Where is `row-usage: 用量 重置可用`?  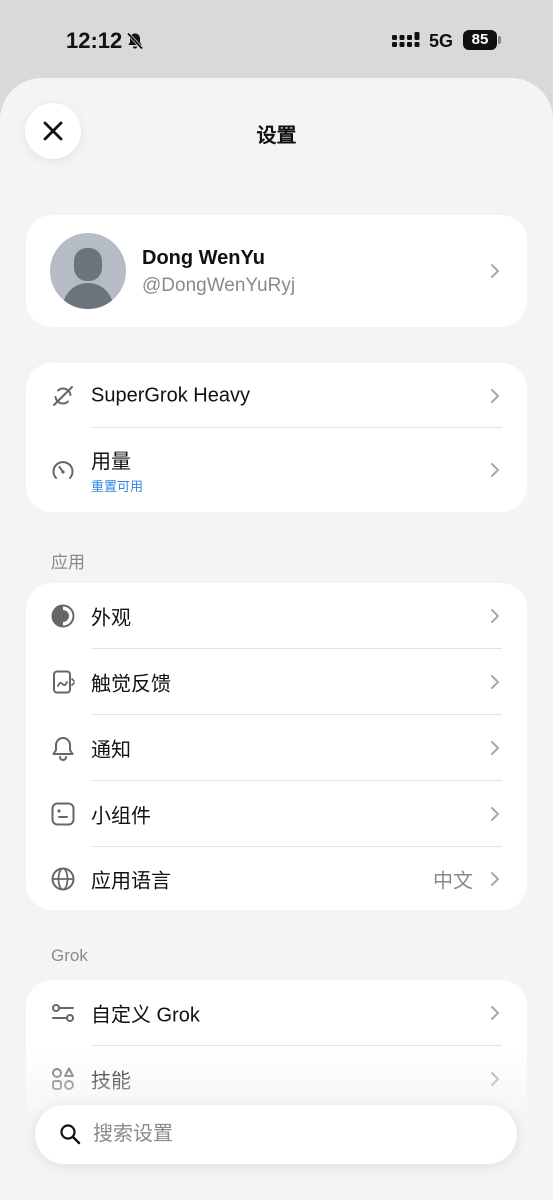 row-usage: 用量 重置可用 is located at coordinates (276, 470).